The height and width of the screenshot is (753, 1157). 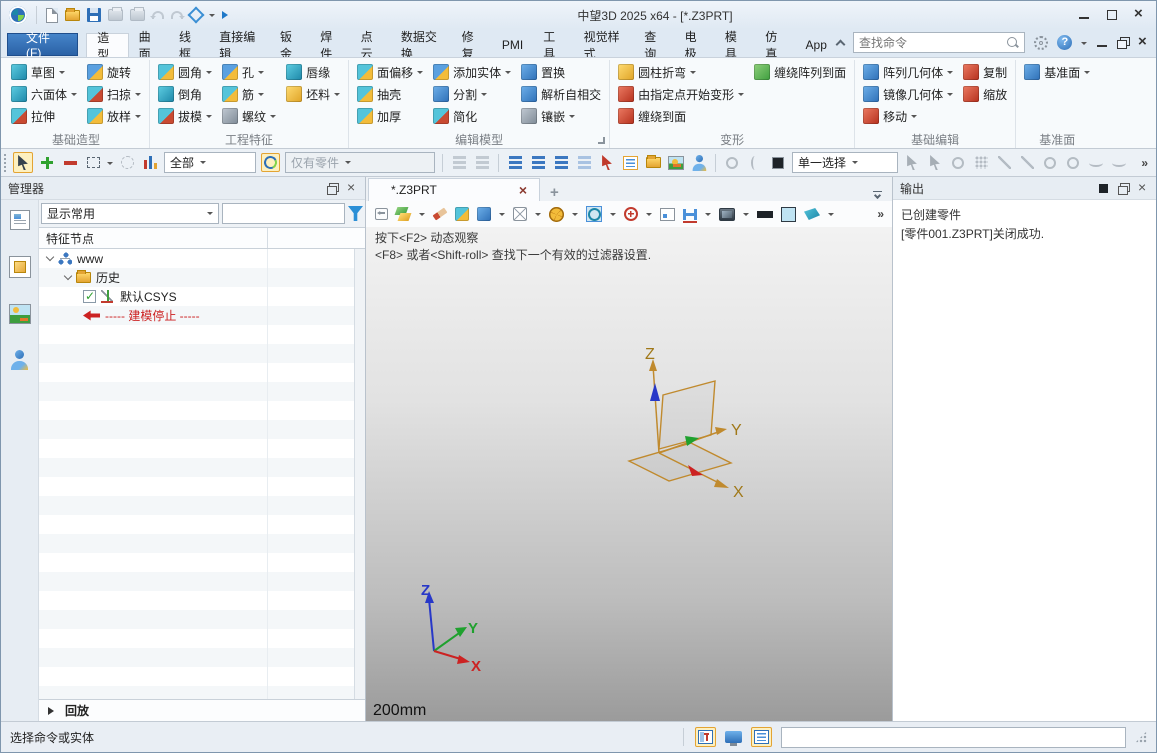 What do you see at coordinates (935, 163) in the screenshot?
I see `pick-point-button` at bounding box center [935, 163].